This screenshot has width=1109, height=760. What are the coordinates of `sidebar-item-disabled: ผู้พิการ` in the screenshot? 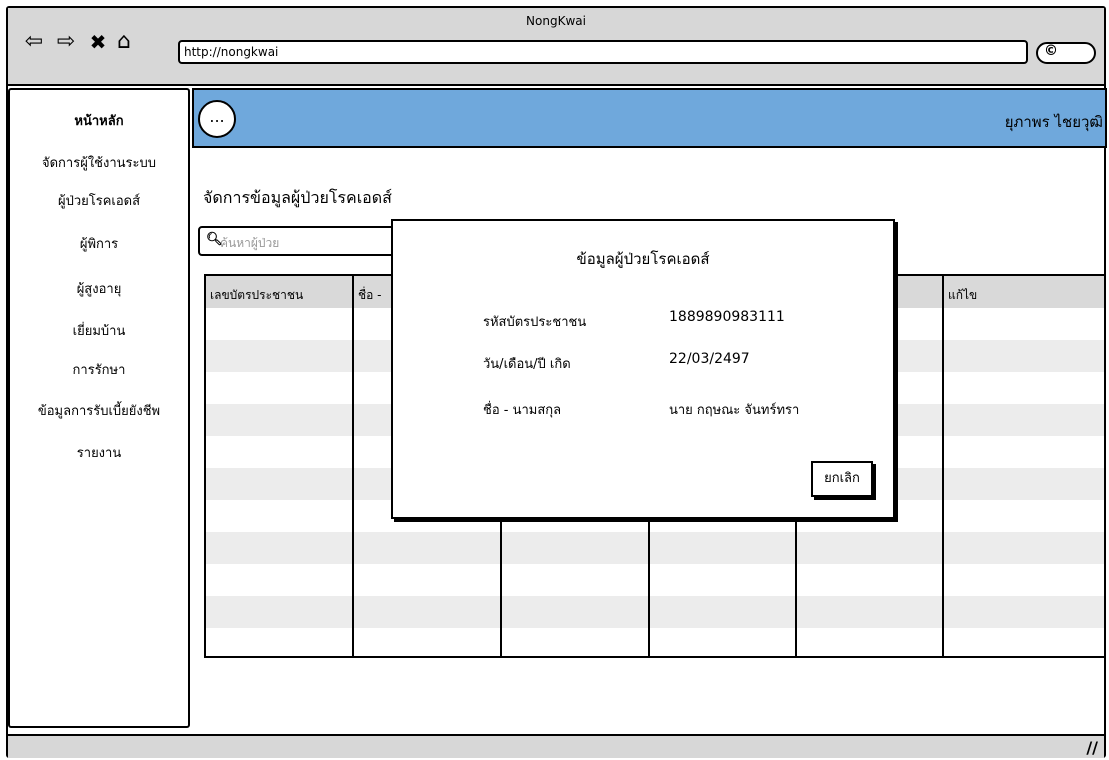 It's located at (99, 243).